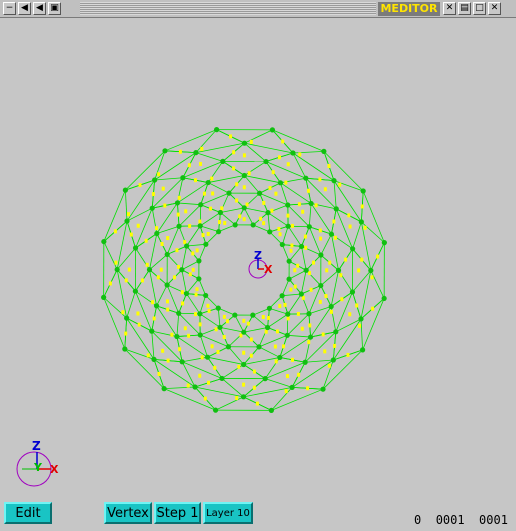  Describe the element at coordinates (54, 8) in the screenshot. I see `stick-icon: ▣` at that location.